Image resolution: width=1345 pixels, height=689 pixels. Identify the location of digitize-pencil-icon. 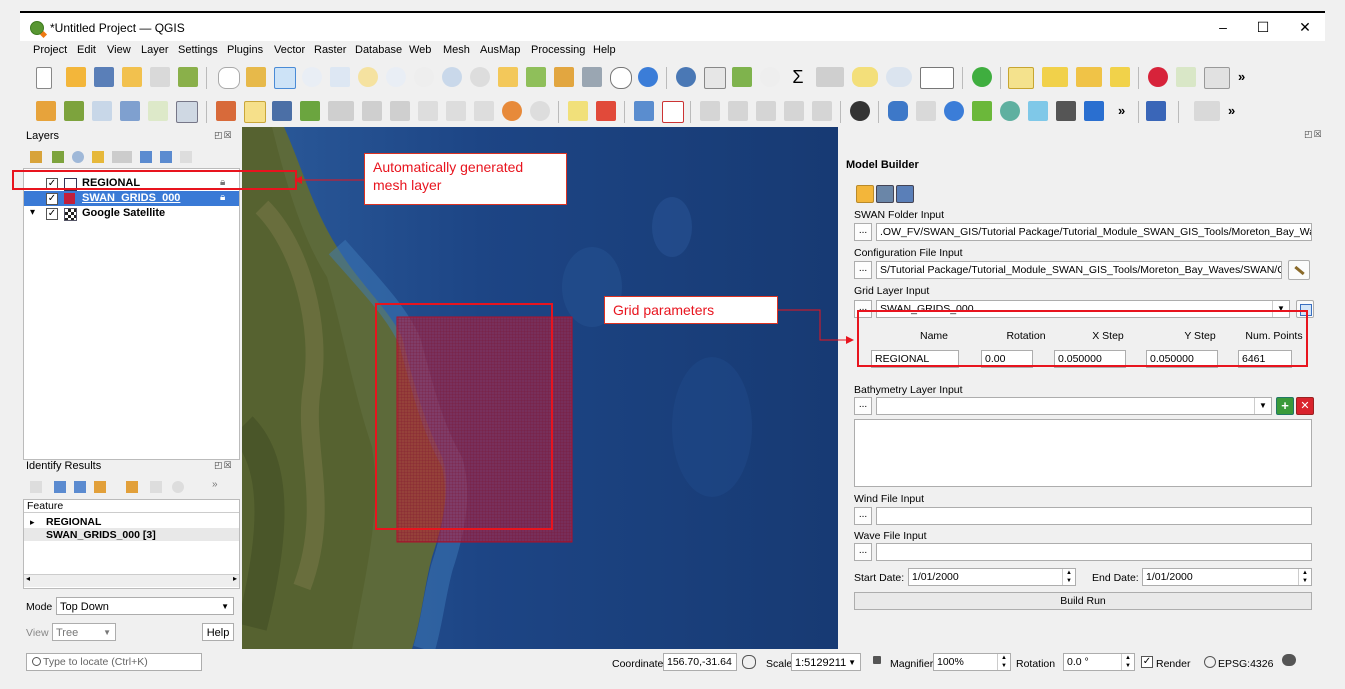
(226, 111).